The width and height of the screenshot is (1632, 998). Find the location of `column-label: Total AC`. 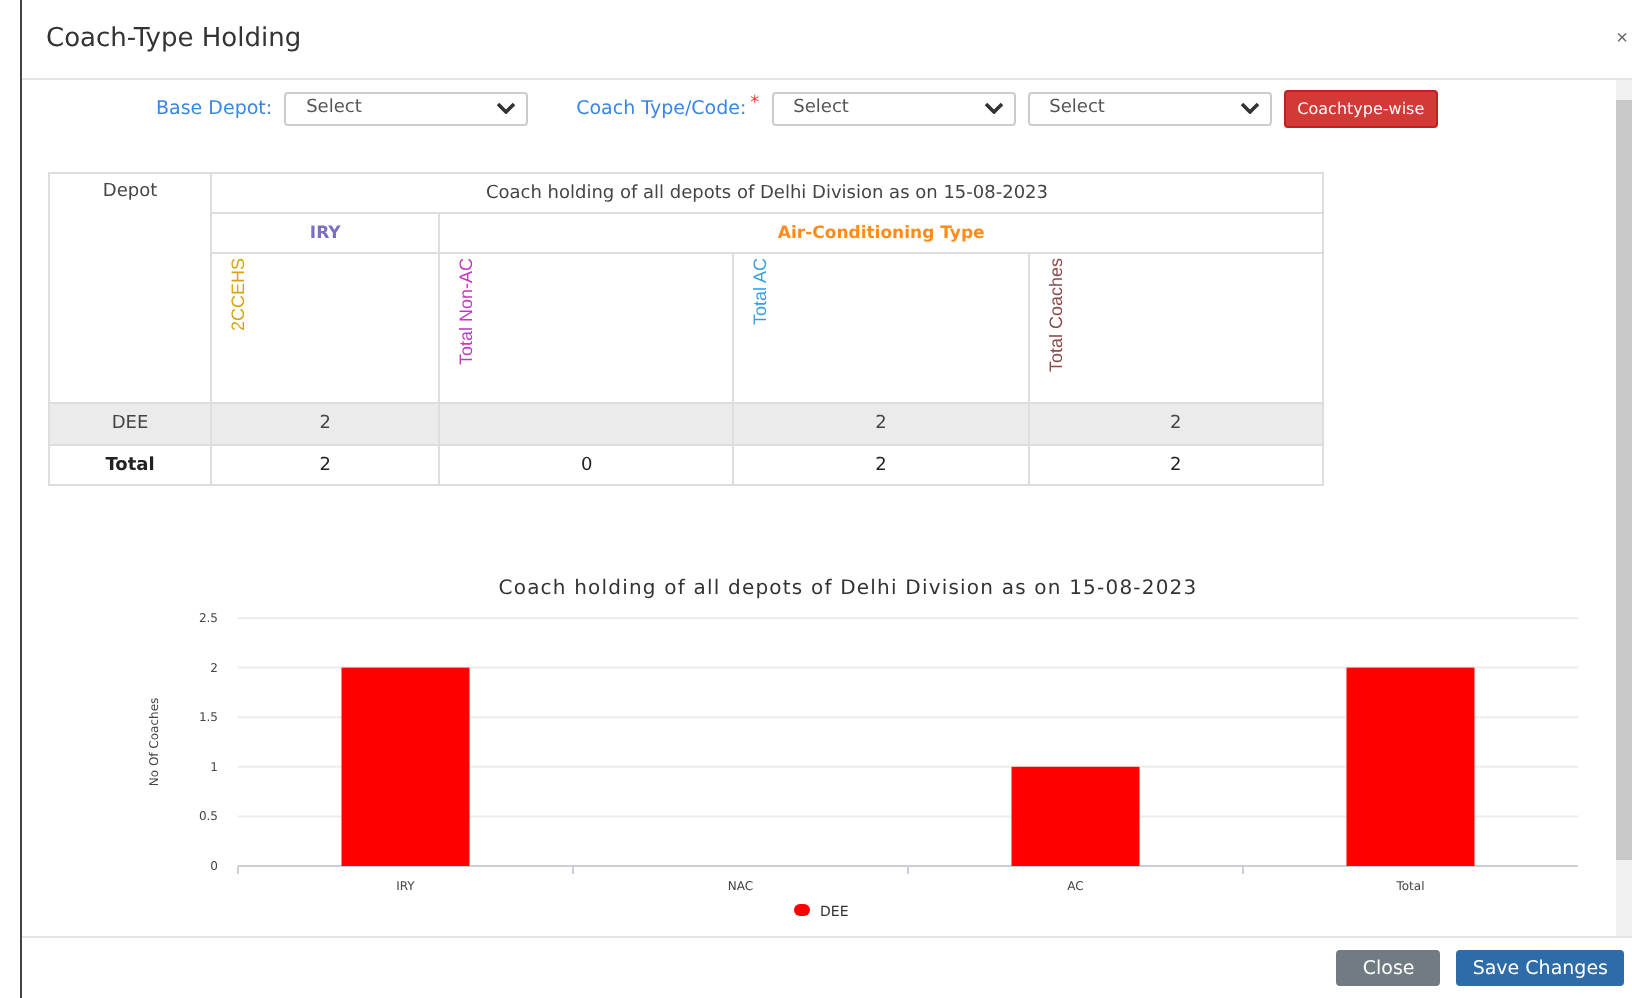

column-label: Total AC is located at coordinates (760, 292).